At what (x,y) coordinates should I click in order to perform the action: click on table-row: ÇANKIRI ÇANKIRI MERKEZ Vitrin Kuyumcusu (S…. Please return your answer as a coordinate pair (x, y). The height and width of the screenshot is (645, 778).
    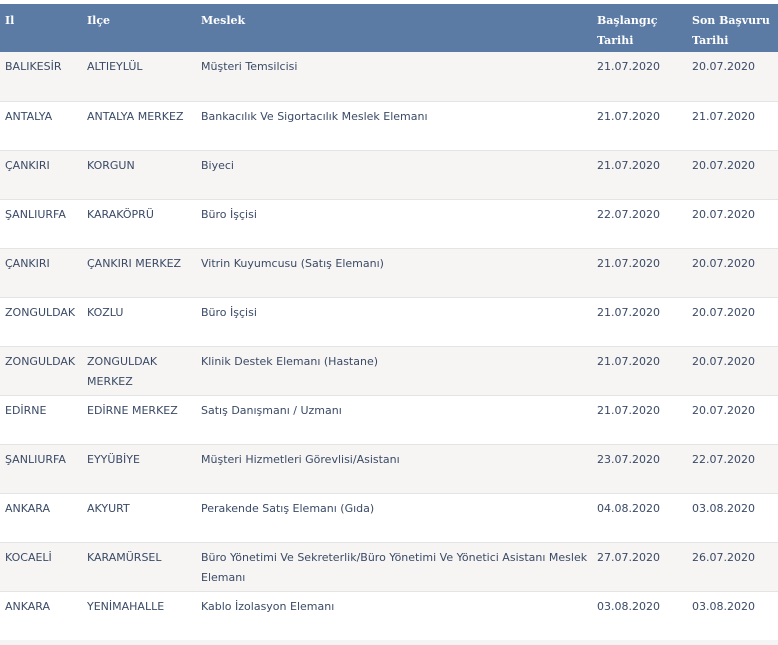
    Looking at the image, I should click on (389, 272).